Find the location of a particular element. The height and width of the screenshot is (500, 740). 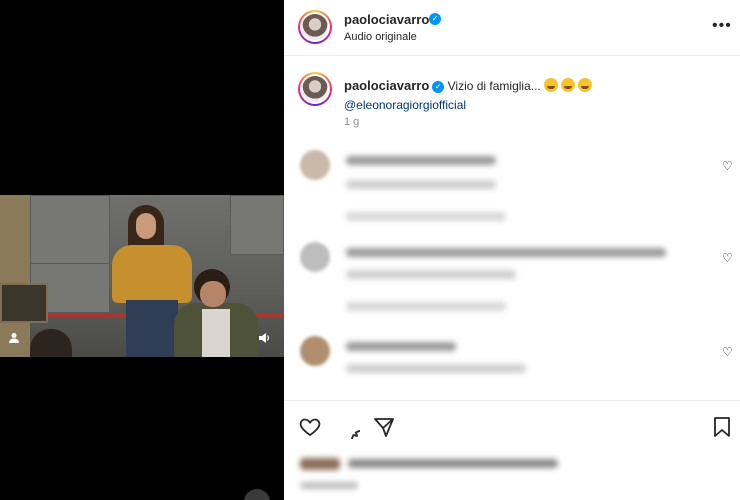

caption-timestamp: 1 g is located at coordinates (351, 122).